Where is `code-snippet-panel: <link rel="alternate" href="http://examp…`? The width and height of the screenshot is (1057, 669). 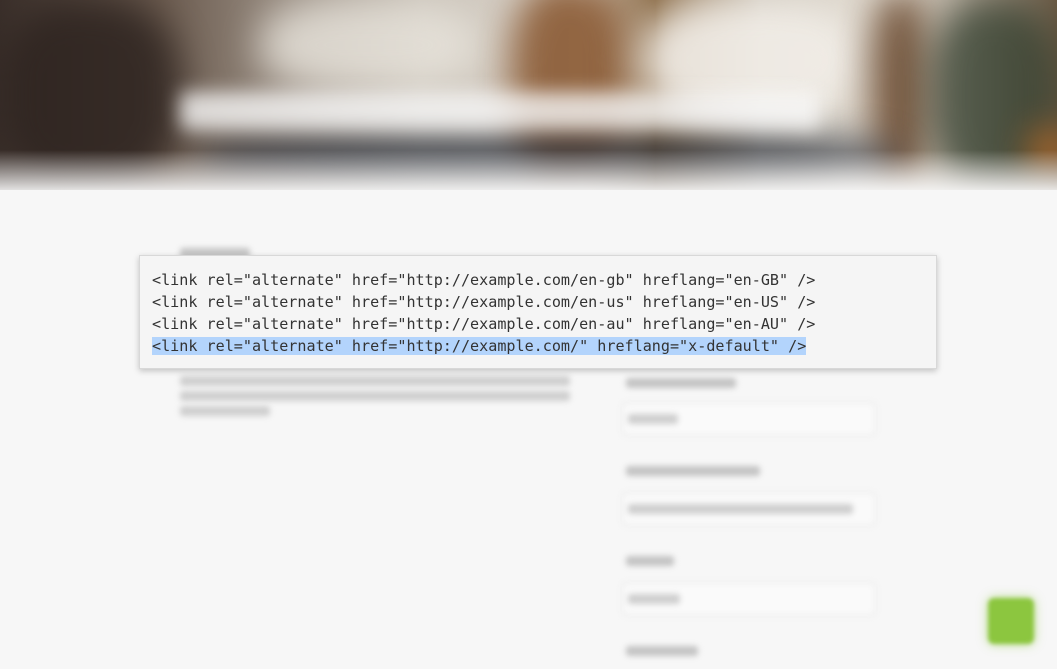
code-snippet-panel: <link rel="alternate" href="http://examp… is located at coordinates (538, 312).